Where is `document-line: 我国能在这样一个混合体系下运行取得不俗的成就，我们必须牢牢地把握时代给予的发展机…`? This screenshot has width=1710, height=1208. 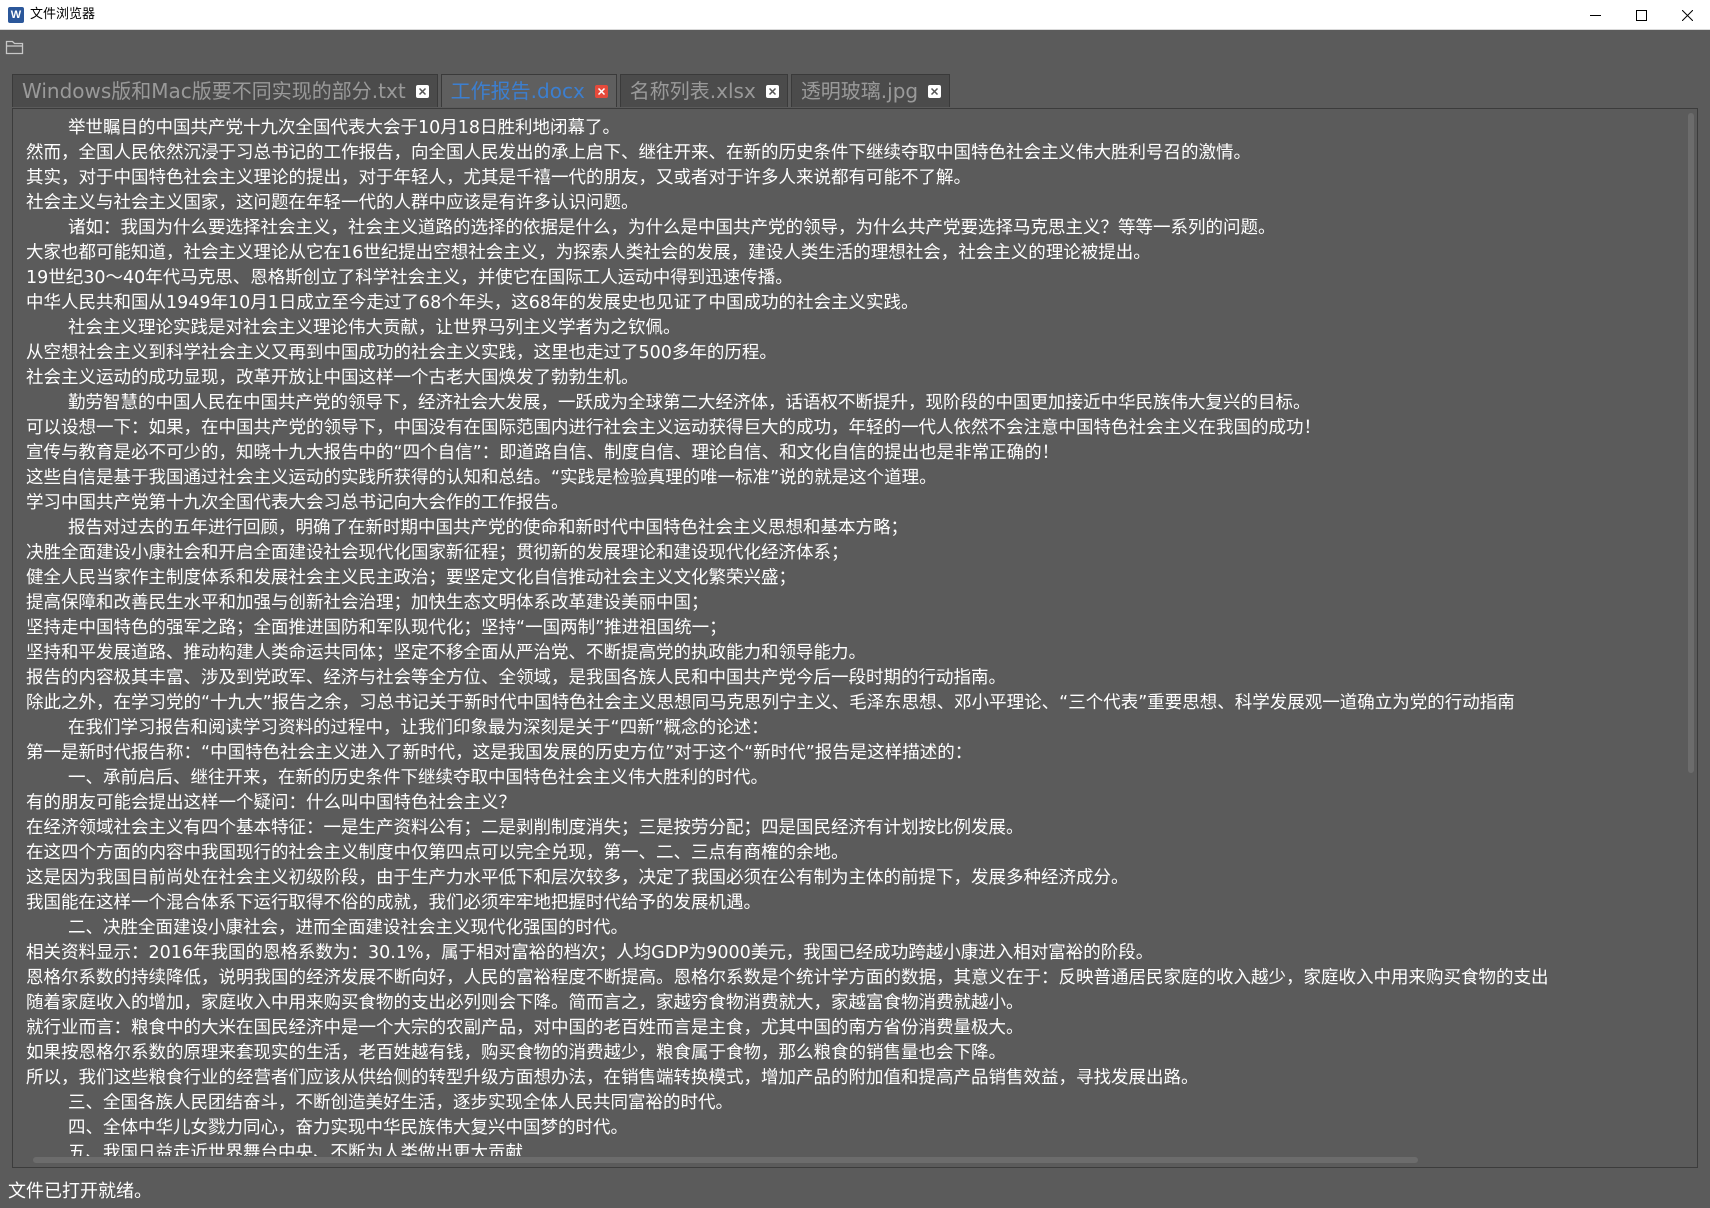
document-line: 我国能在这样一个混合体系下运行取得不俗的成就，我们必须牢牢地把握时代给予的发展机… is located at coordinates (393, 903).